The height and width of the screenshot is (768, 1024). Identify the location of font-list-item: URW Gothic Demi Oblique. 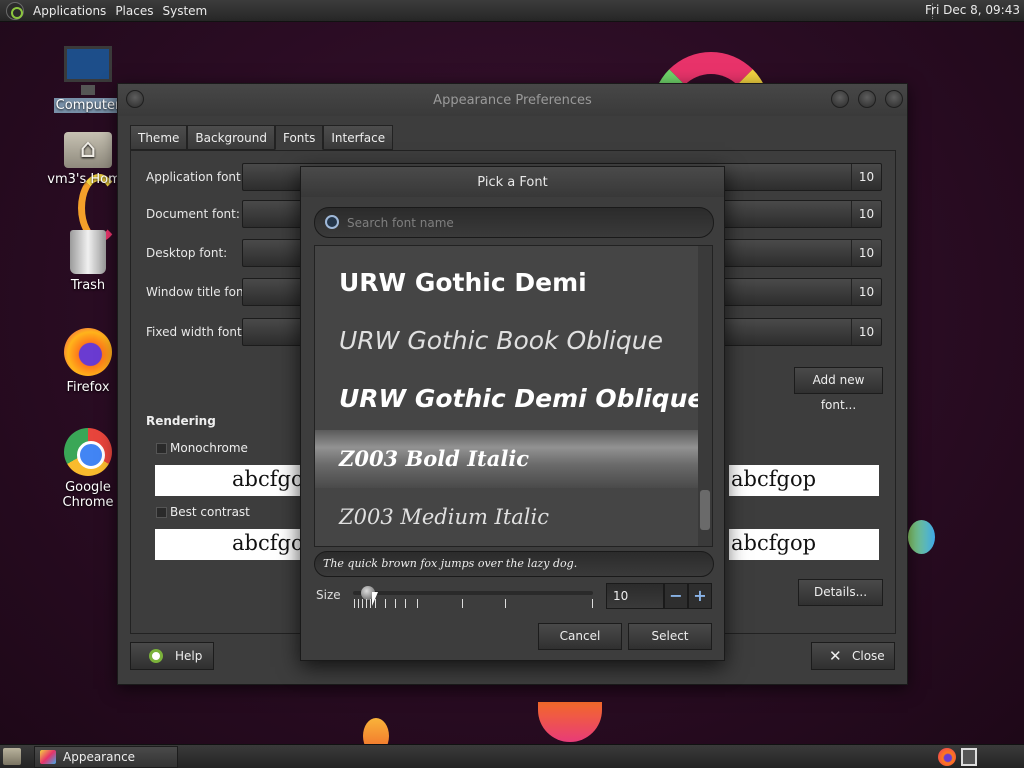
(509, 399).